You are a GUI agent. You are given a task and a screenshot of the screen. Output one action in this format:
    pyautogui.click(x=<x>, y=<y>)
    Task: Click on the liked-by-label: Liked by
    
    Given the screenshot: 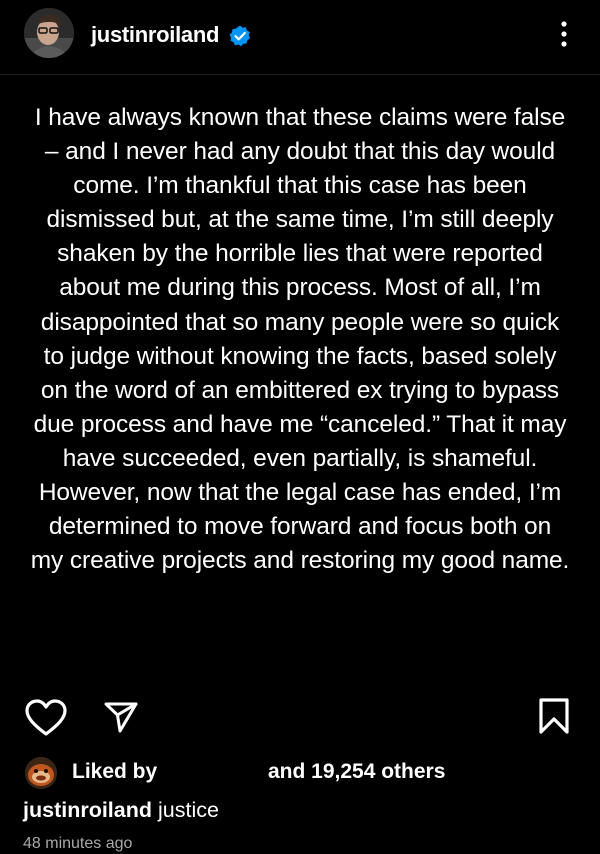 What is the action you would take?
    pyautogui.click(x=114, y=772)
    